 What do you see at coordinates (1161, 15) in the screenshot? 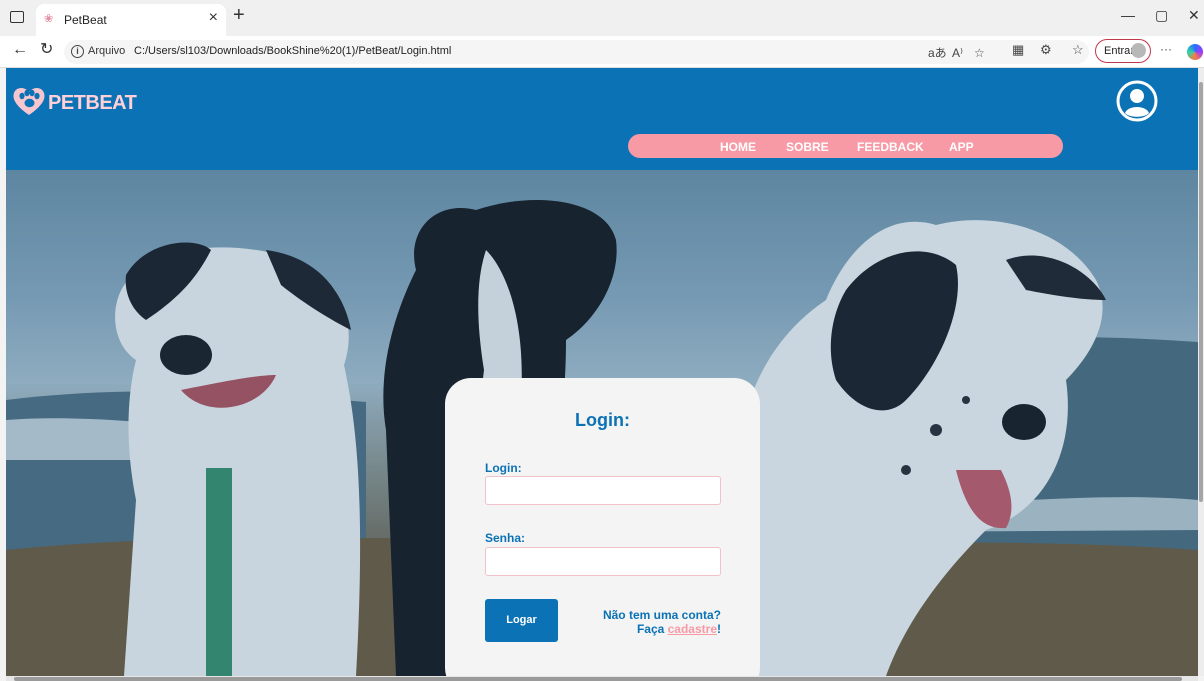
I see `restore-icon: ▢` at bounding box center [1161, 15].